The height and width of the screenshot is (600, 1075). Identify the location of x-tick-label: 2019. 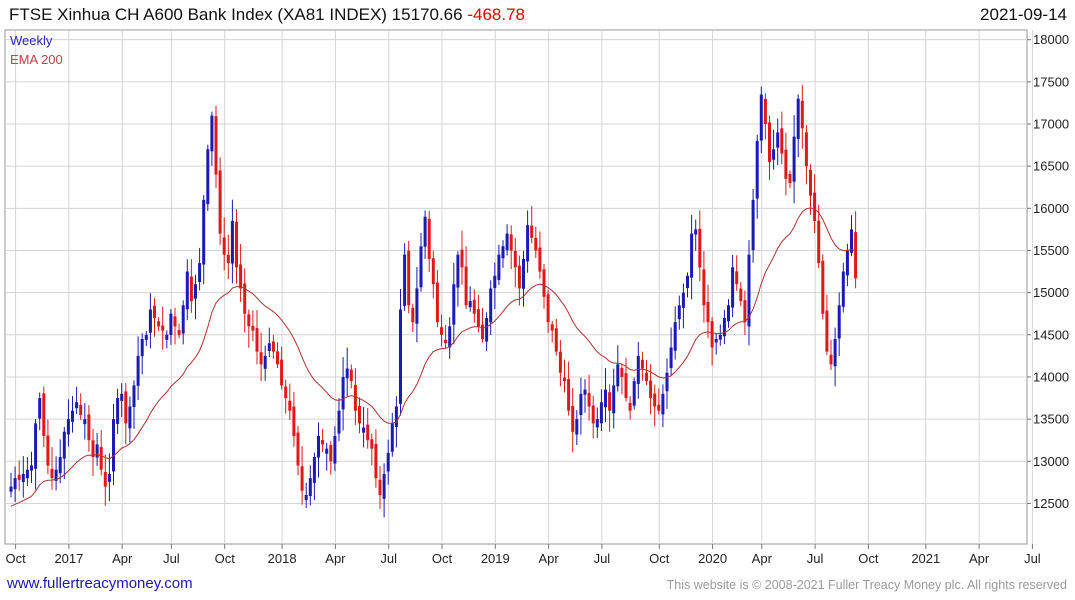
(495, 558).